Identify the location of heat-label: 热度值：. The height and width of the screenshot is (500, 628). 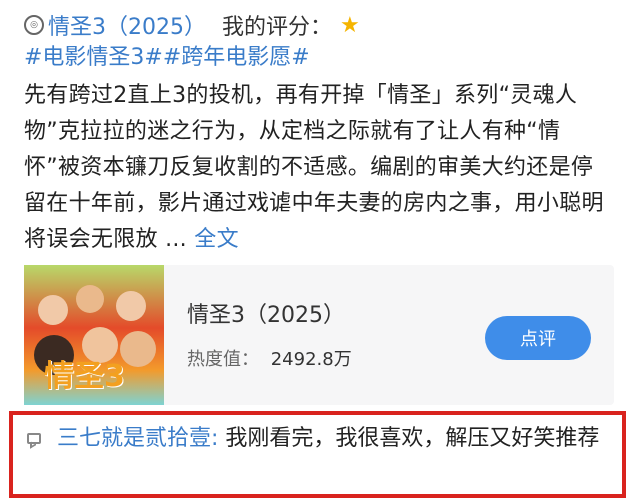
(223, 359).